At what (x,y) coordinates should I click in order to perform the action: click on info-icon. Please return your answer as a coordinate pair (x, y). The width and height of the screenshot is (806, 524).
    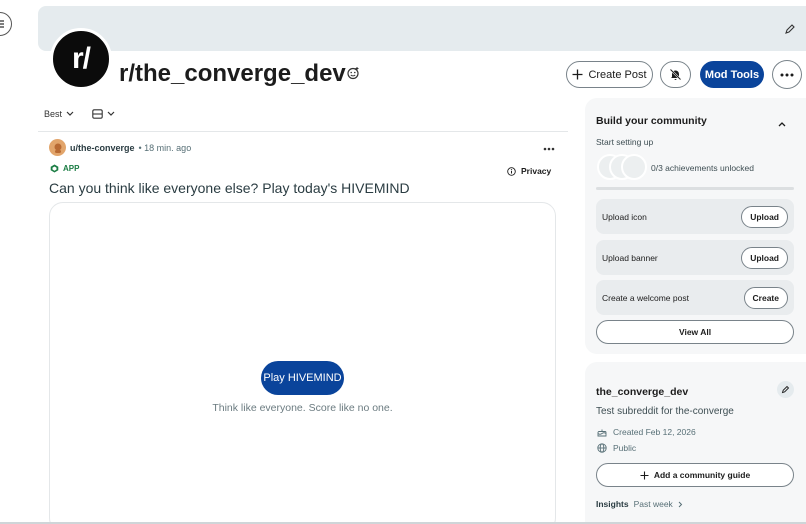
    Looking at the image, I should click on (511, 171).